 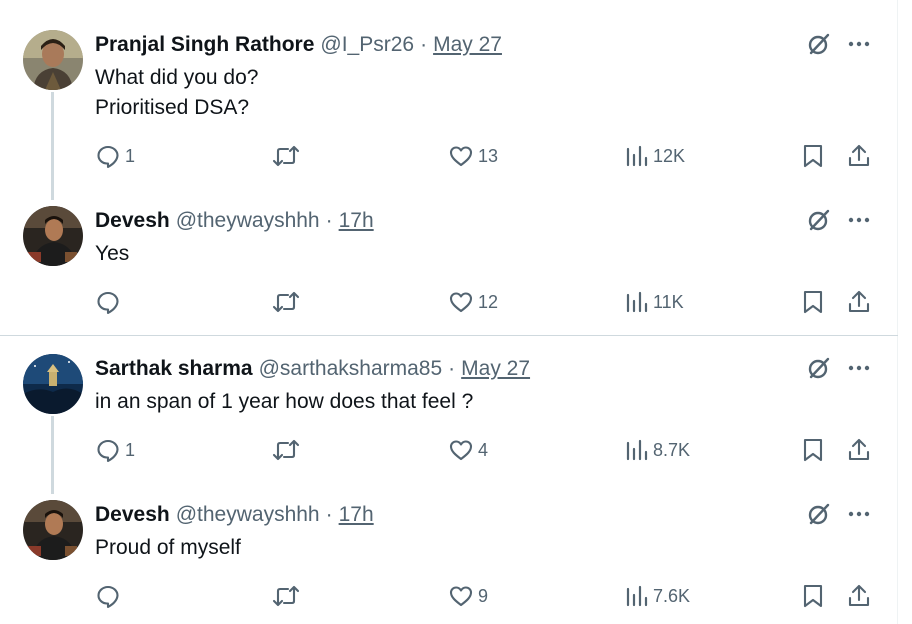 What do you see at coordinates (483, 449) in the screenshot?
I see `like-count: 4` at bounding box center [483, 449].